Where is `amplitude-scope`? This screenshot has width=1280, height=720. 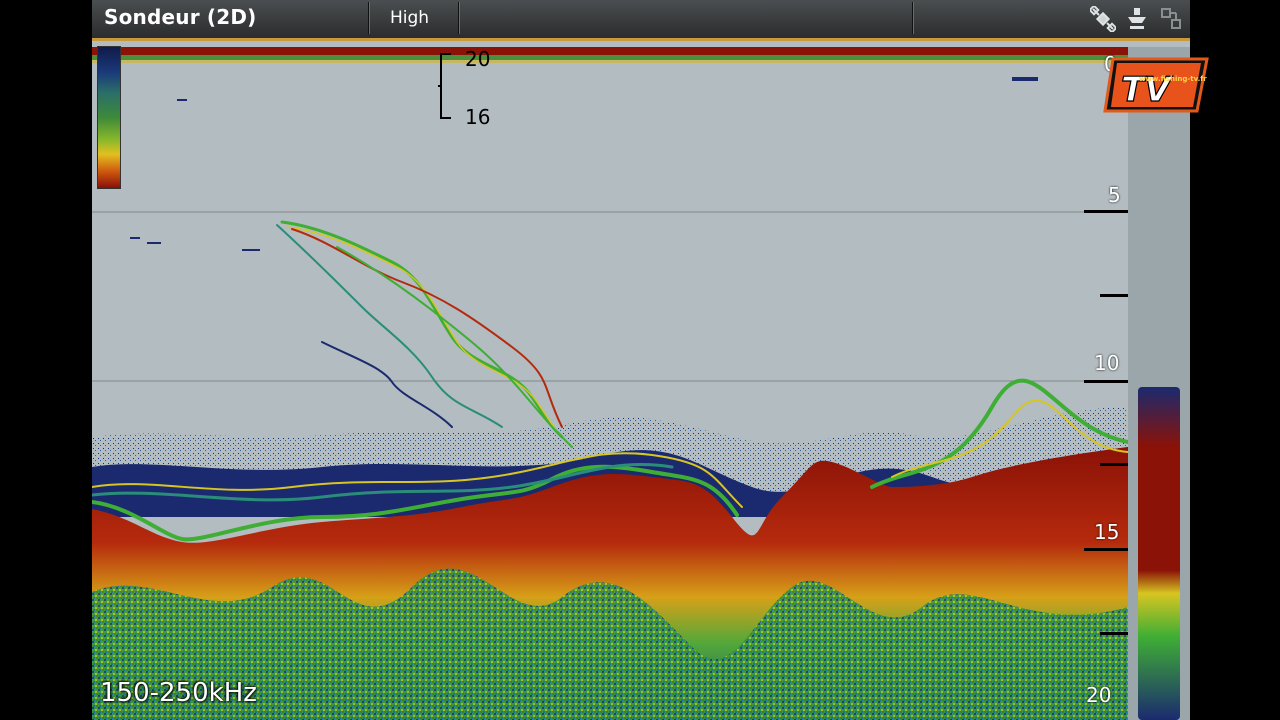
amplitude-scope is located at coordinates (1159, 383).